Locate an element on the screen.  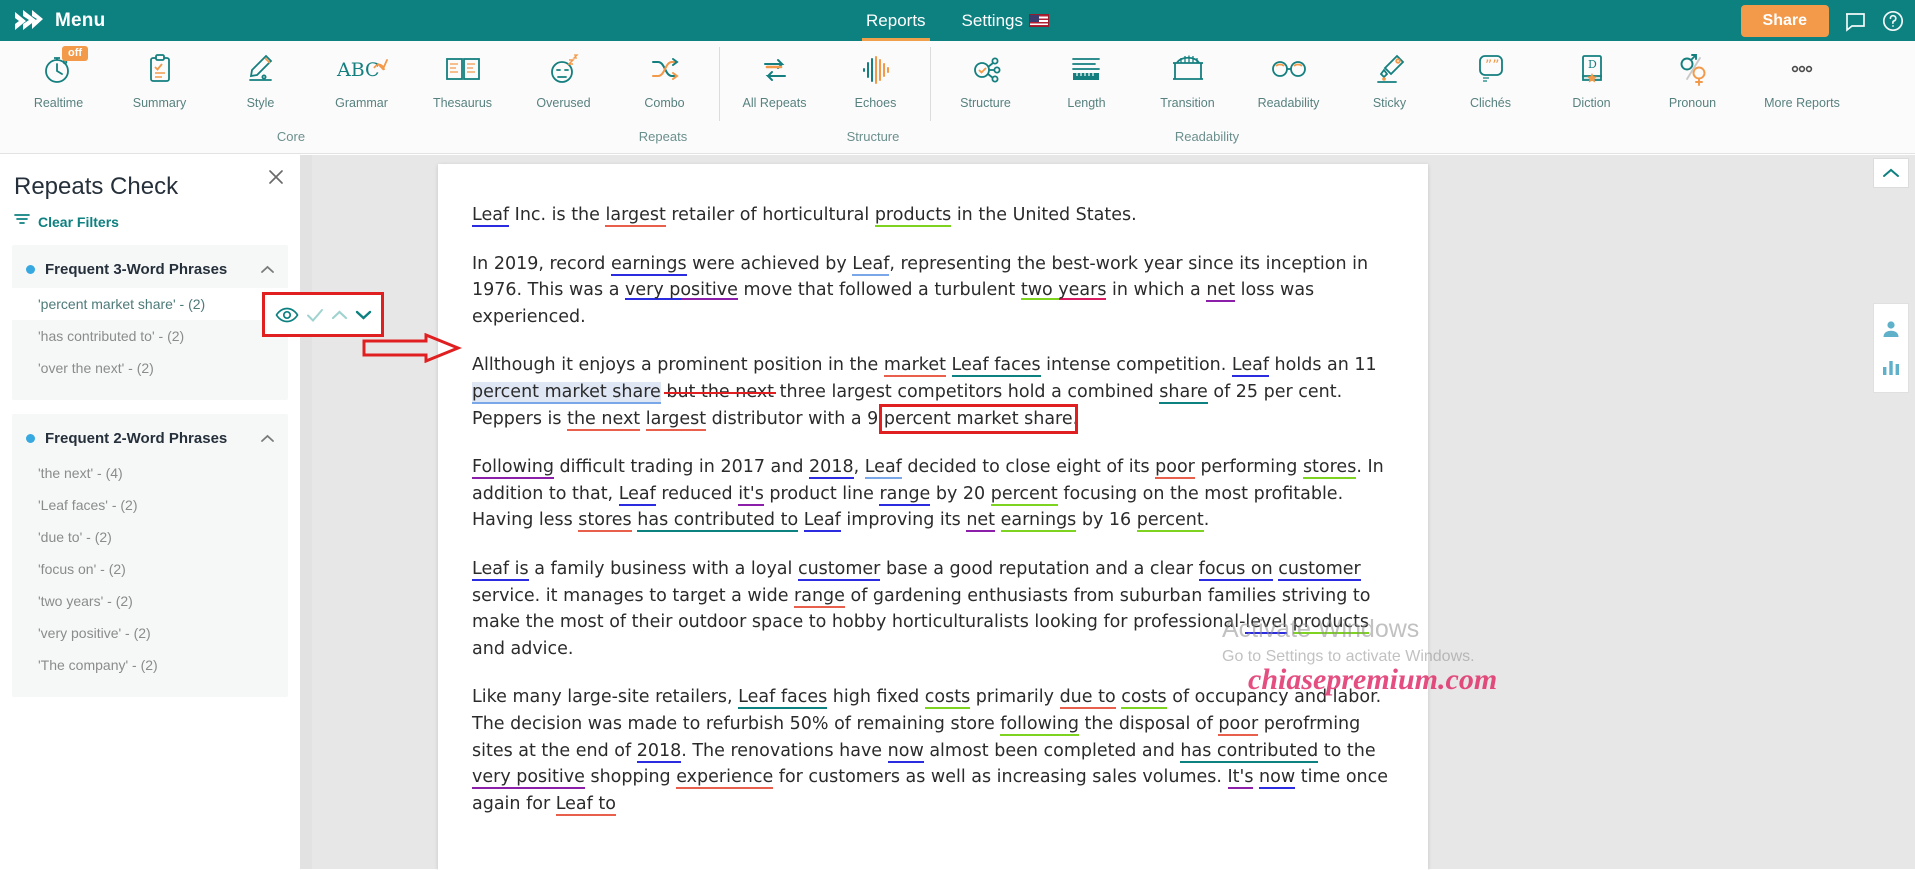
shuffle-arrows-icon is located at coordinates (665, 69).